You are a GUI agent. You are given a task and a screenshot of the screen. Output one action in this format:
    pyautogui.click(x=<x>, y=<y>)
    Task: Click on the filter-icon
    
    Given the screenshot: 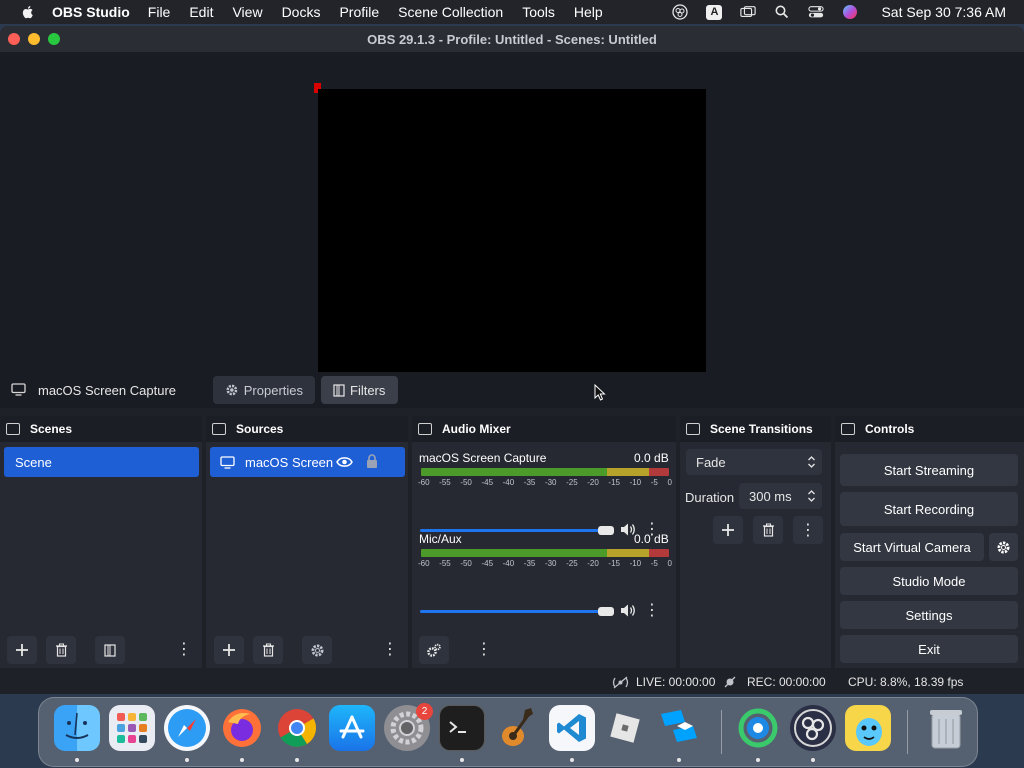 What is the action you would take?
    pyautogui.click(x=110, y=650)
    